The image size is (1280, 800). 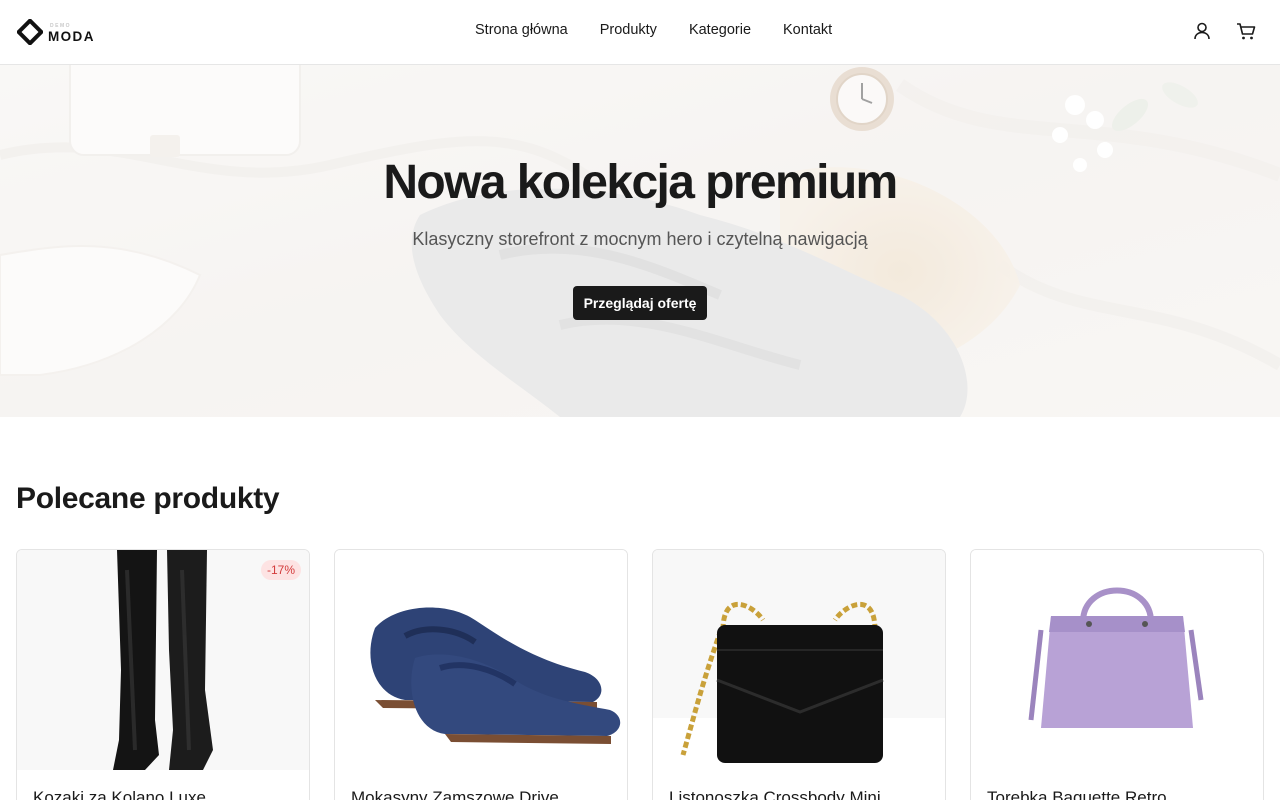 What do you see at coordinates (640, 303) in the screenshot?
I see `browse-offer-button: Przeglądaj ofertę` at bounding box center [640, 303].